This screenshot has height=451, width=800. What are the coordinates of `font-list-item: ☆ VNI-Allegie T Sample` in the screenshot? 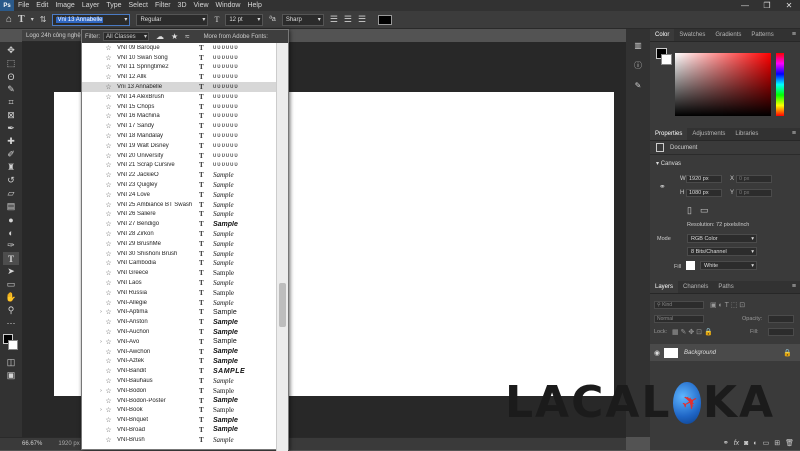 It's located at (180, 303).